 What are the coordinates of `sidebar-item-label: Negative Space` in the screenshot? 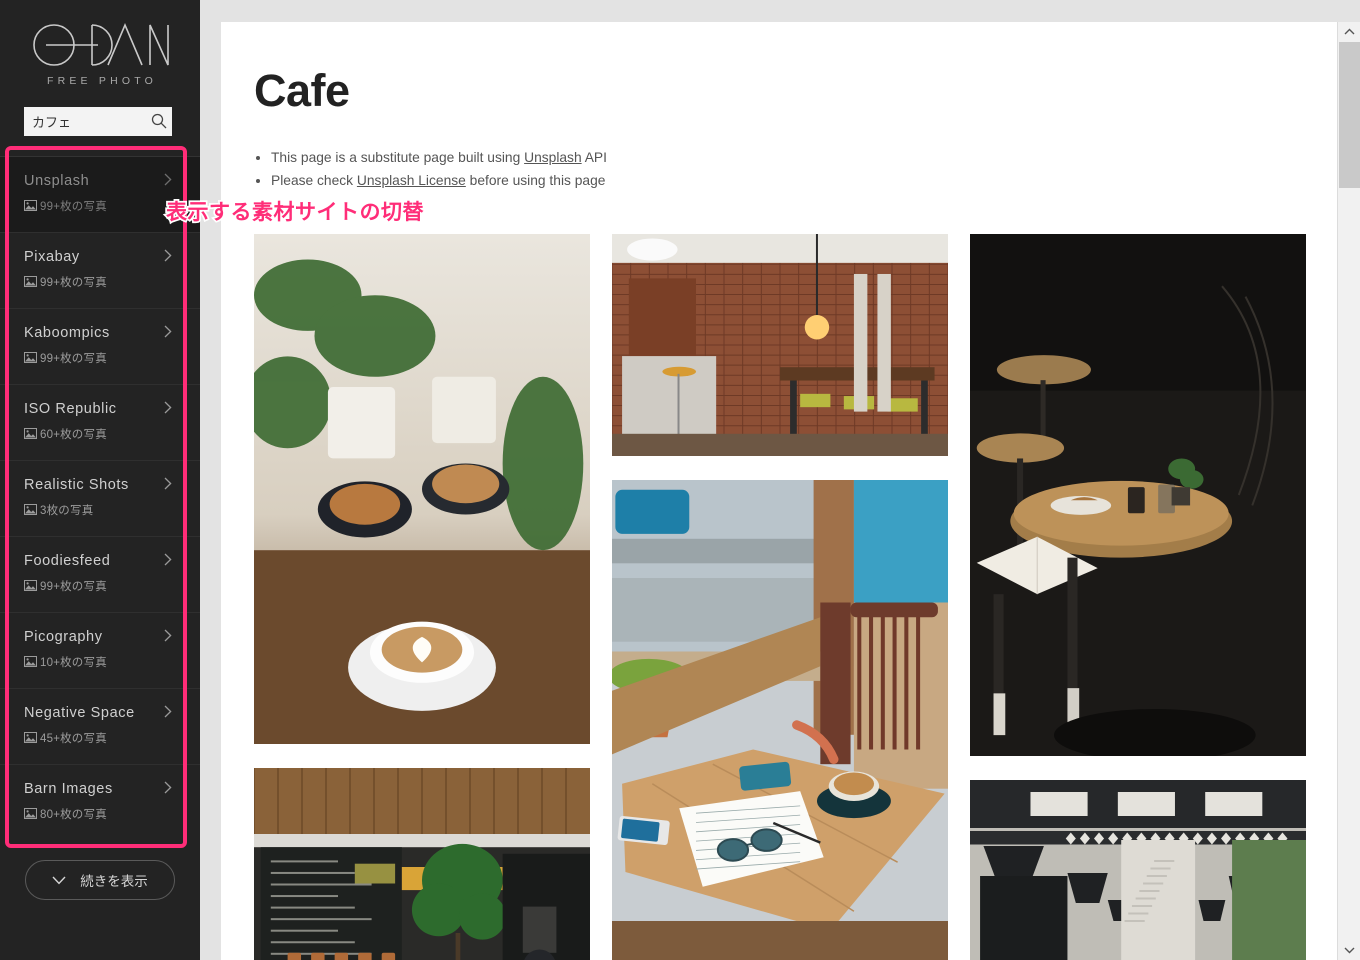 It's located at (79, 713).